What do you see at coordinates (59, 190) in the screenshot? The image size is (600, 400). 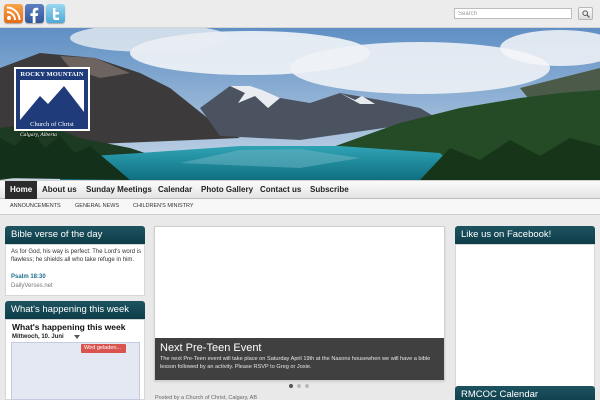 I see `nav-about-us: About us` at bounding box center [59, 190].